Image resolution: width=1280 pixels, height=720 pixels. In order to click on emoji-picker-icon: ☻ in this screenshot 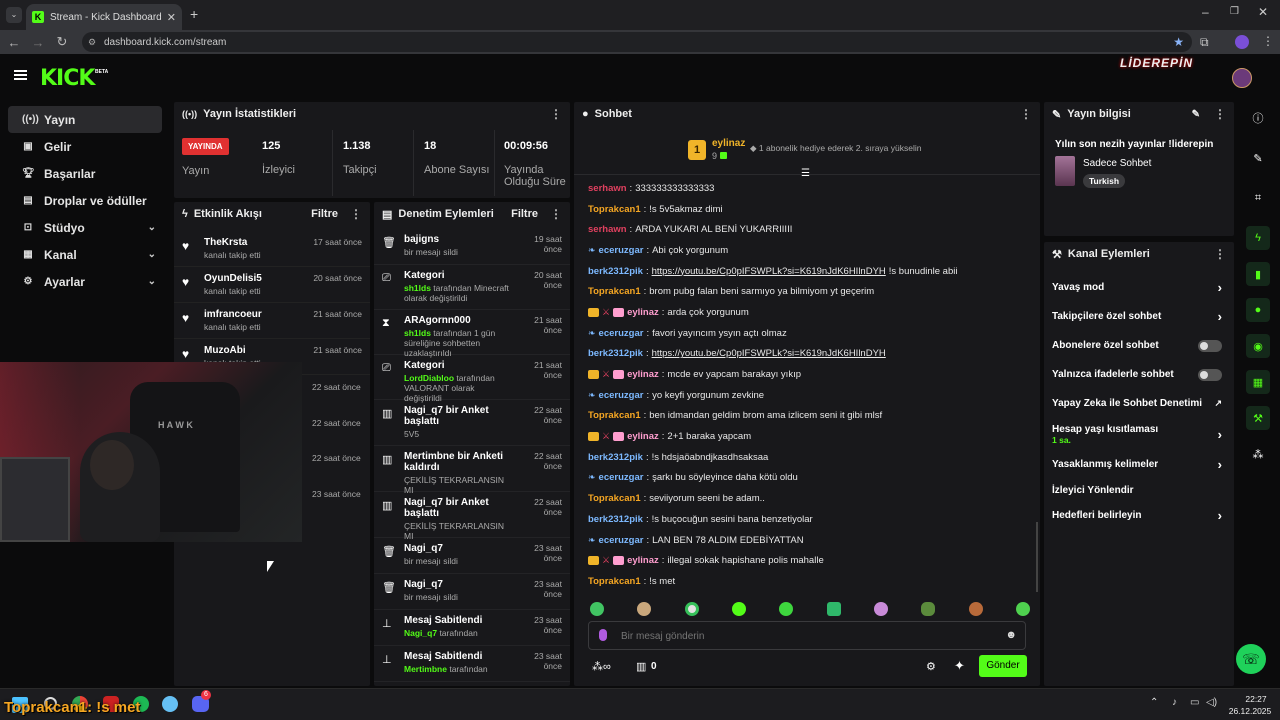, I will do `click(1011, 635)`.